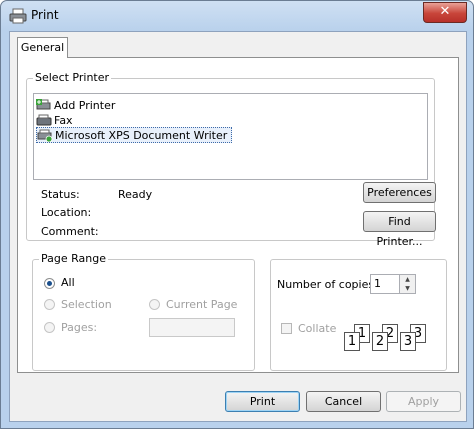 The image size is (474, 429). Describe the element at coordinates (399, 192) in the screenshot. I see `preferences-button: Preferences` at that location.